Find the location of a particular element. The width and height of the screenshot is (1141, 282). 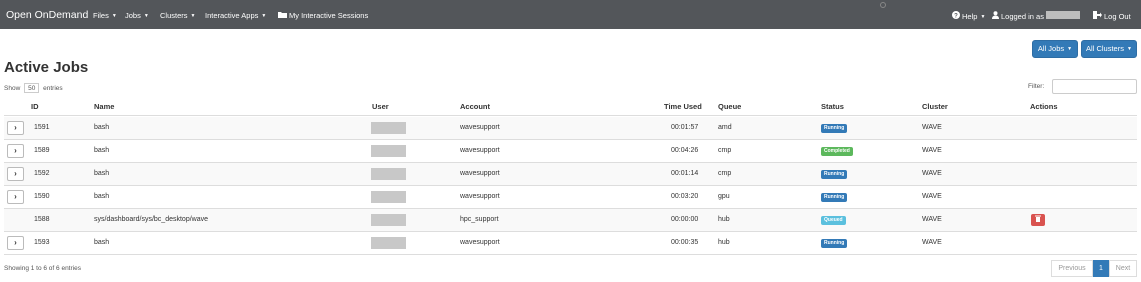

nav-jobs: Jobs ▼ is located at coordinates (137, 15).